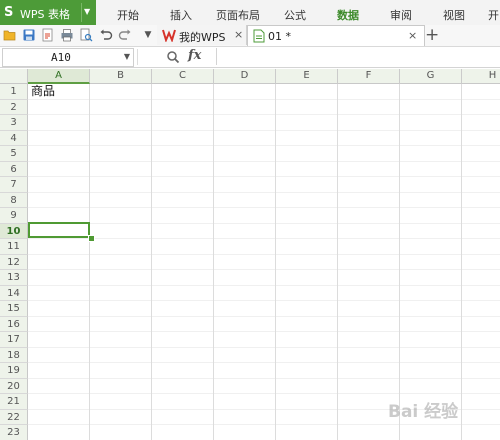 This screenshot has width=500, height=440. Describe the element at coordinates (432, 35) in the screenshot. I see `new-tab-button: +` at that location.